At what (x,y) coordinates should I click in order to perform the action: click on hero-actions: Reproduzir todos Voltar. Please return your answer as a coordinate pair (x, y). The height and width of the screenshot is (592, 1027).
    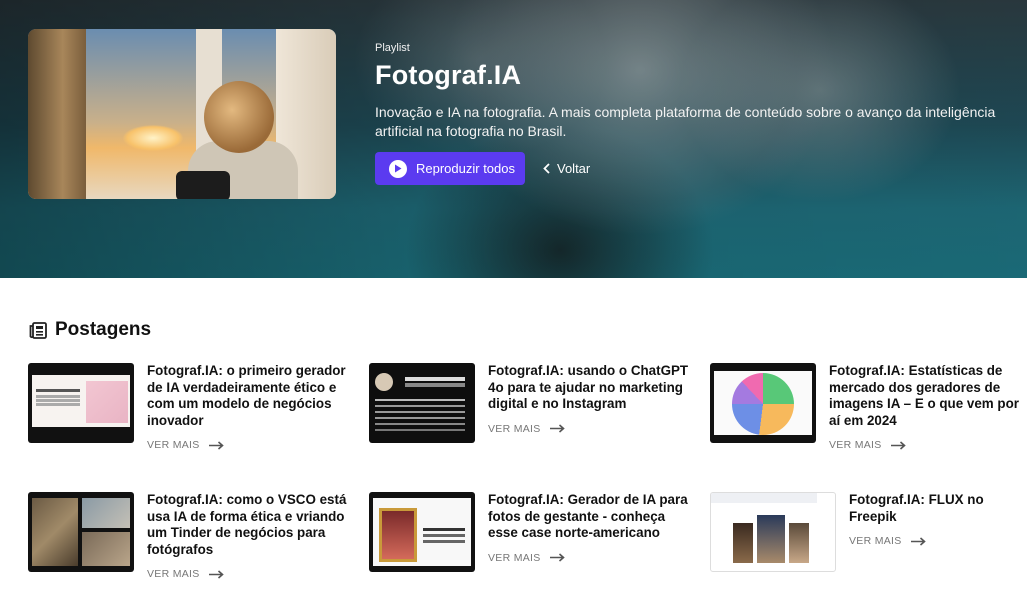
    Looking at the image, I should click on (482, 168).